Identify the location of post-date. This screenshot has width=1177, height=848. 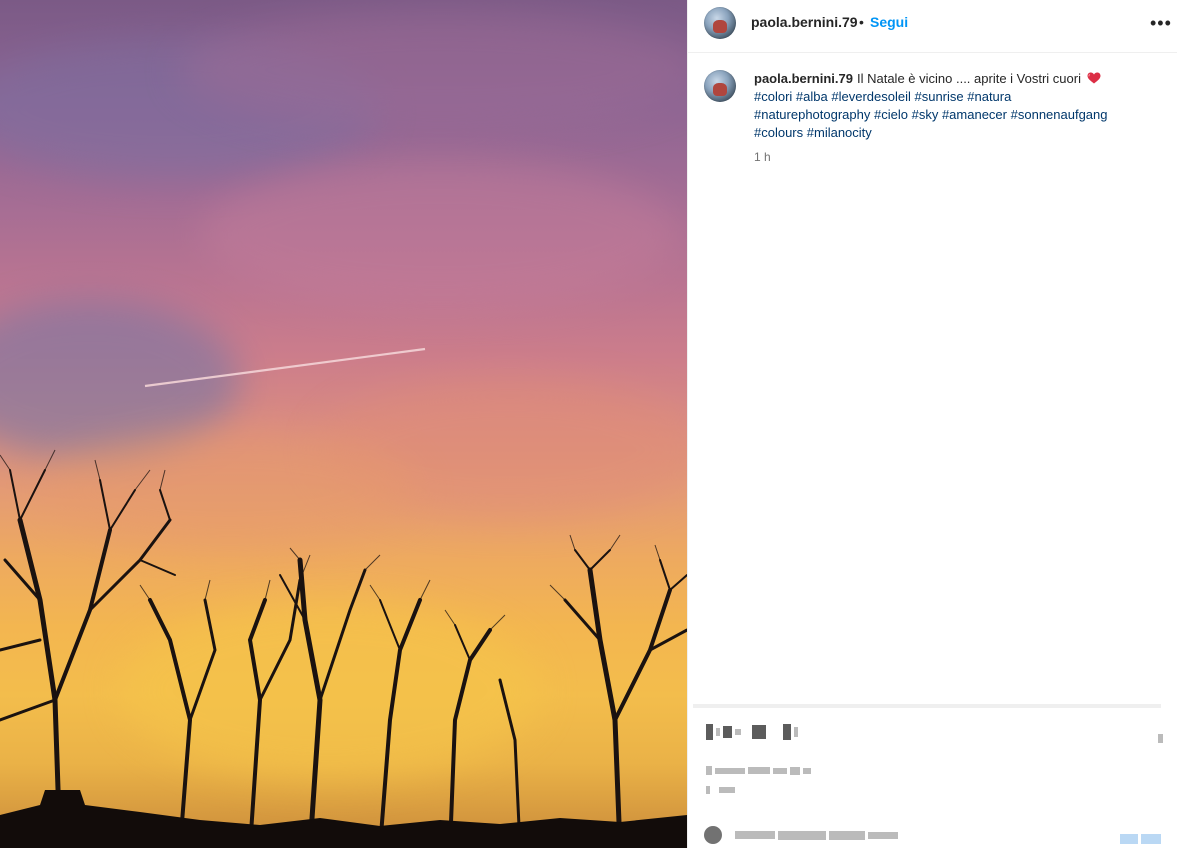
(720, 790).